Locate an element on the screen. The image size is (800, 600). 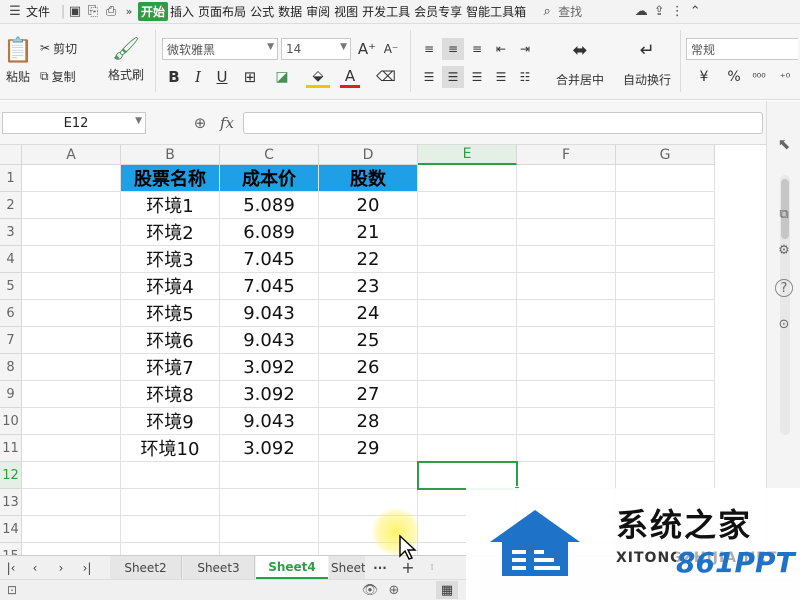
tab-page-layout: 页面布局 is located at coordinates (222, 11).